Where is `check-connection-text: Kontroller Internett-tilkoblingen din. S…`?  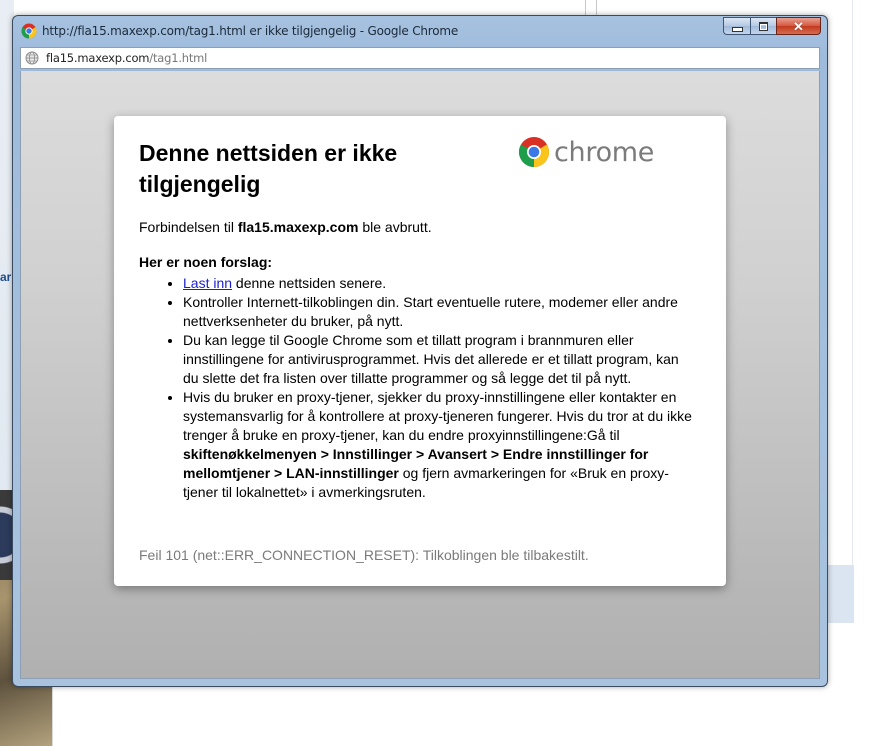
check-connection-text: Kontroller Internett-tilkoblingen din. S… is located at coordinates (430, 311).